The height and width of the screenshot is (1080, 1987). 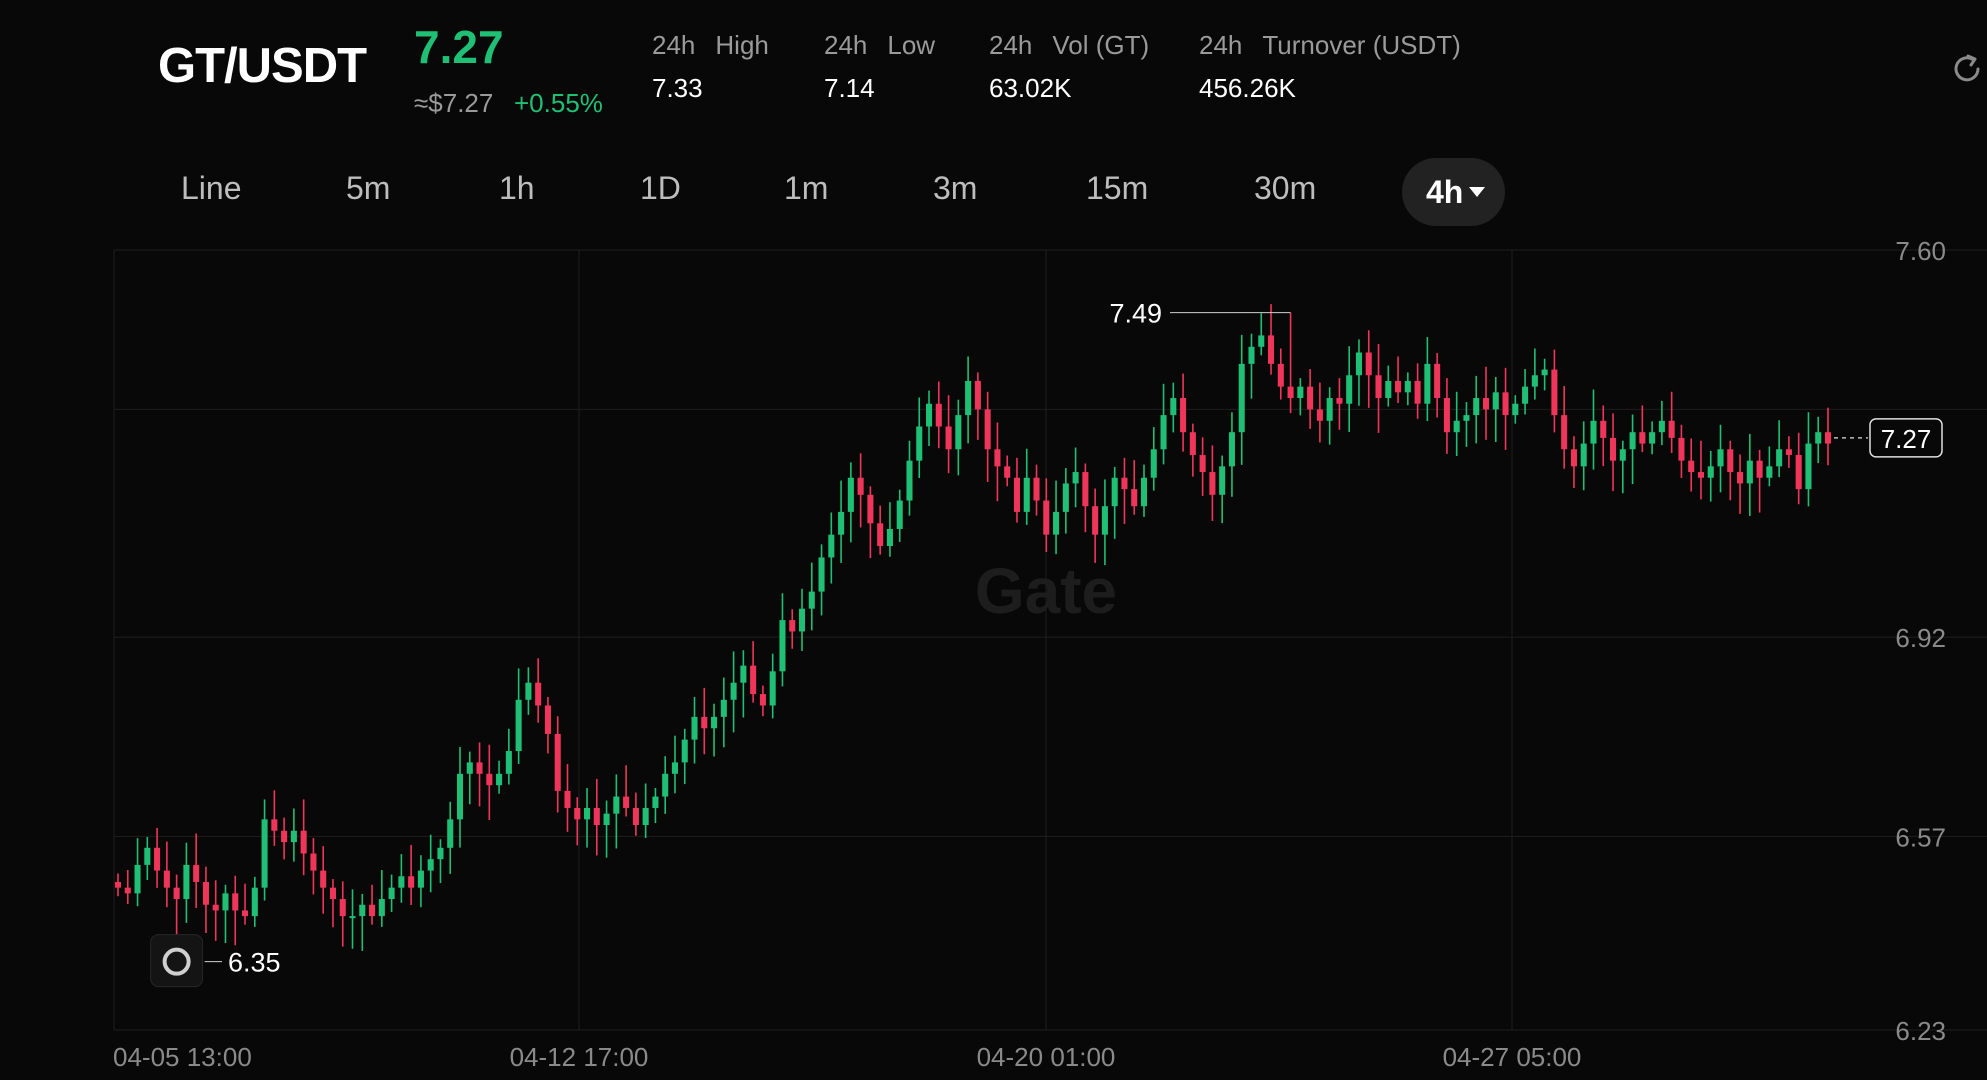 I want to click on y-tick-label: 6.23, so click(x=1920, y=1031).